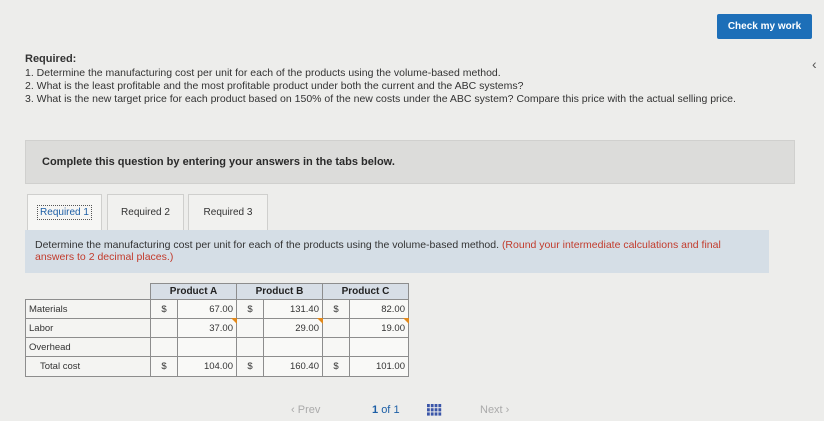  What do you see at coordinates (207, 347) in the screenshot?
I see `overhead-a-input` at bounding box center [207, 347].